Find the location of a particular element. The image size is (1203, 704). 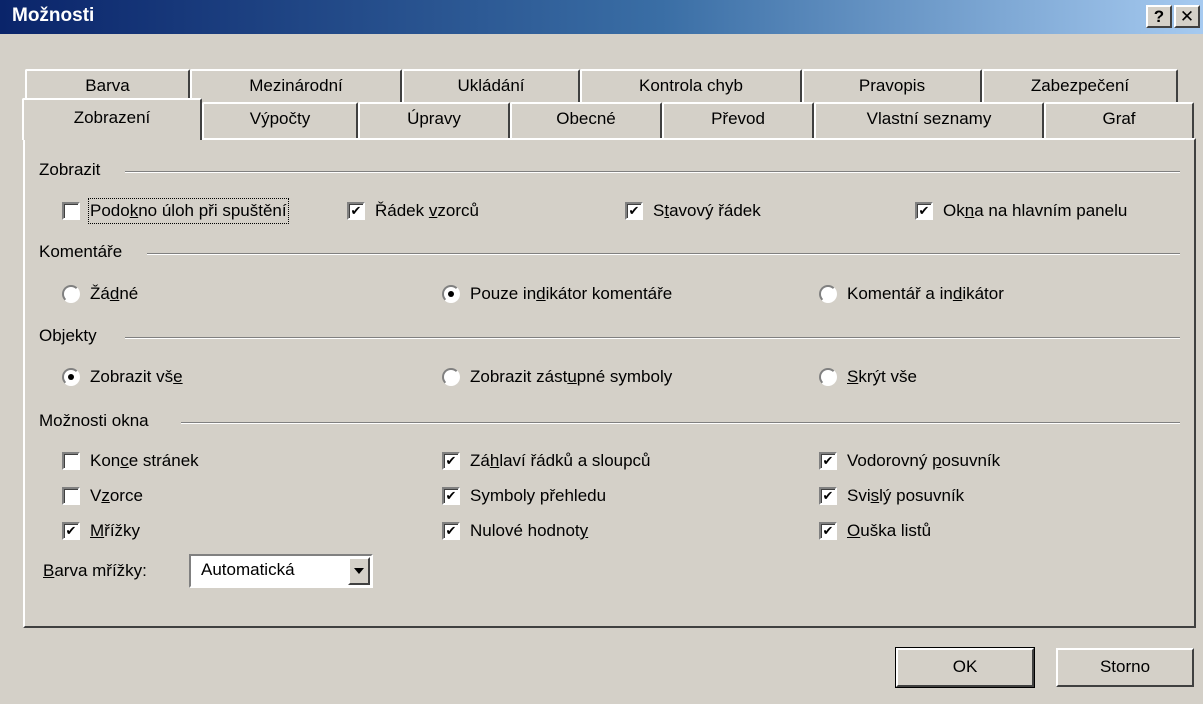

title-bar: Možnosti ? ✕ is located at coordinates (601, 17).